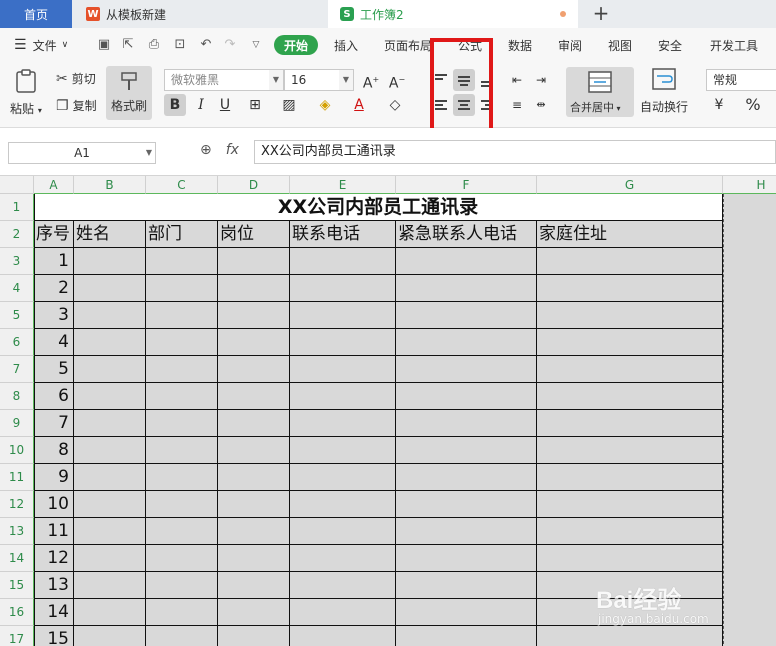 Image resolution: width=776 pixels, height=646 pixels. I want to click on serial-cell: 5, so click(54, 369).